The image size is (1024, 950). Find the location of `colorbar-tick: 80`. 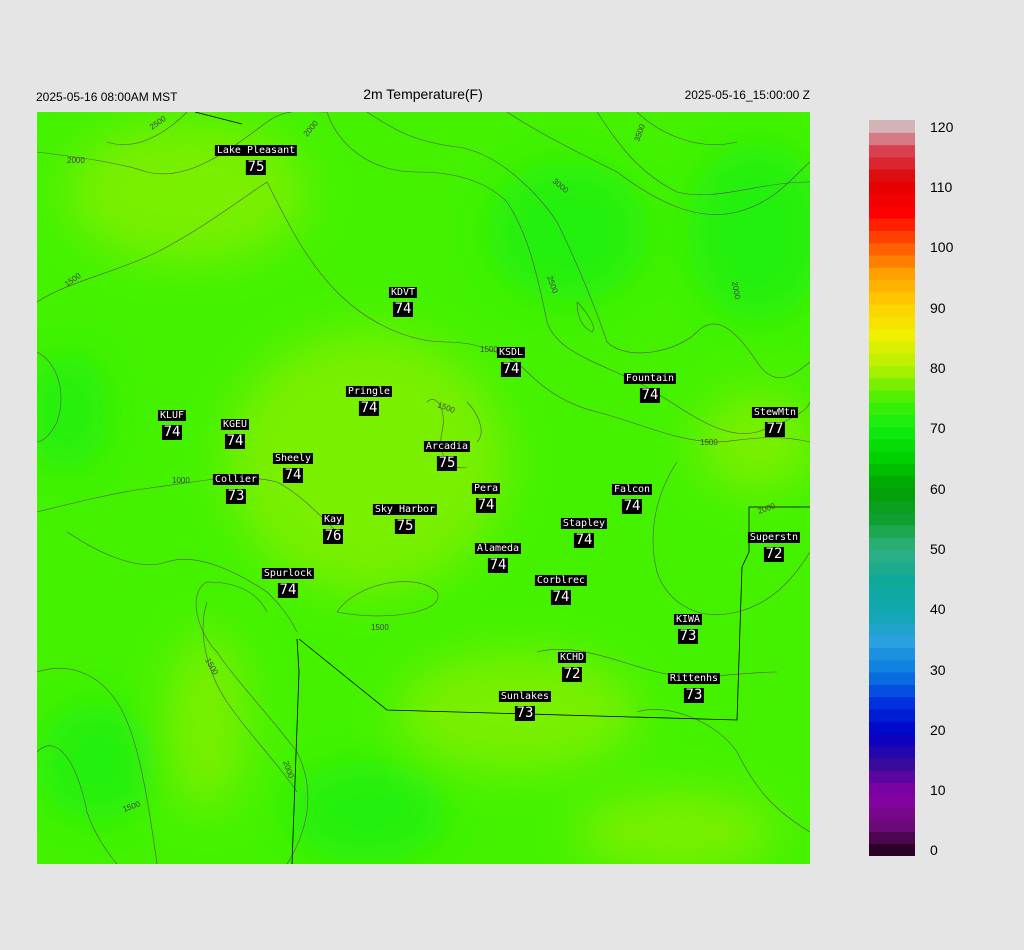

colorbar-tick: 80 is located at coordinates (938, 368).